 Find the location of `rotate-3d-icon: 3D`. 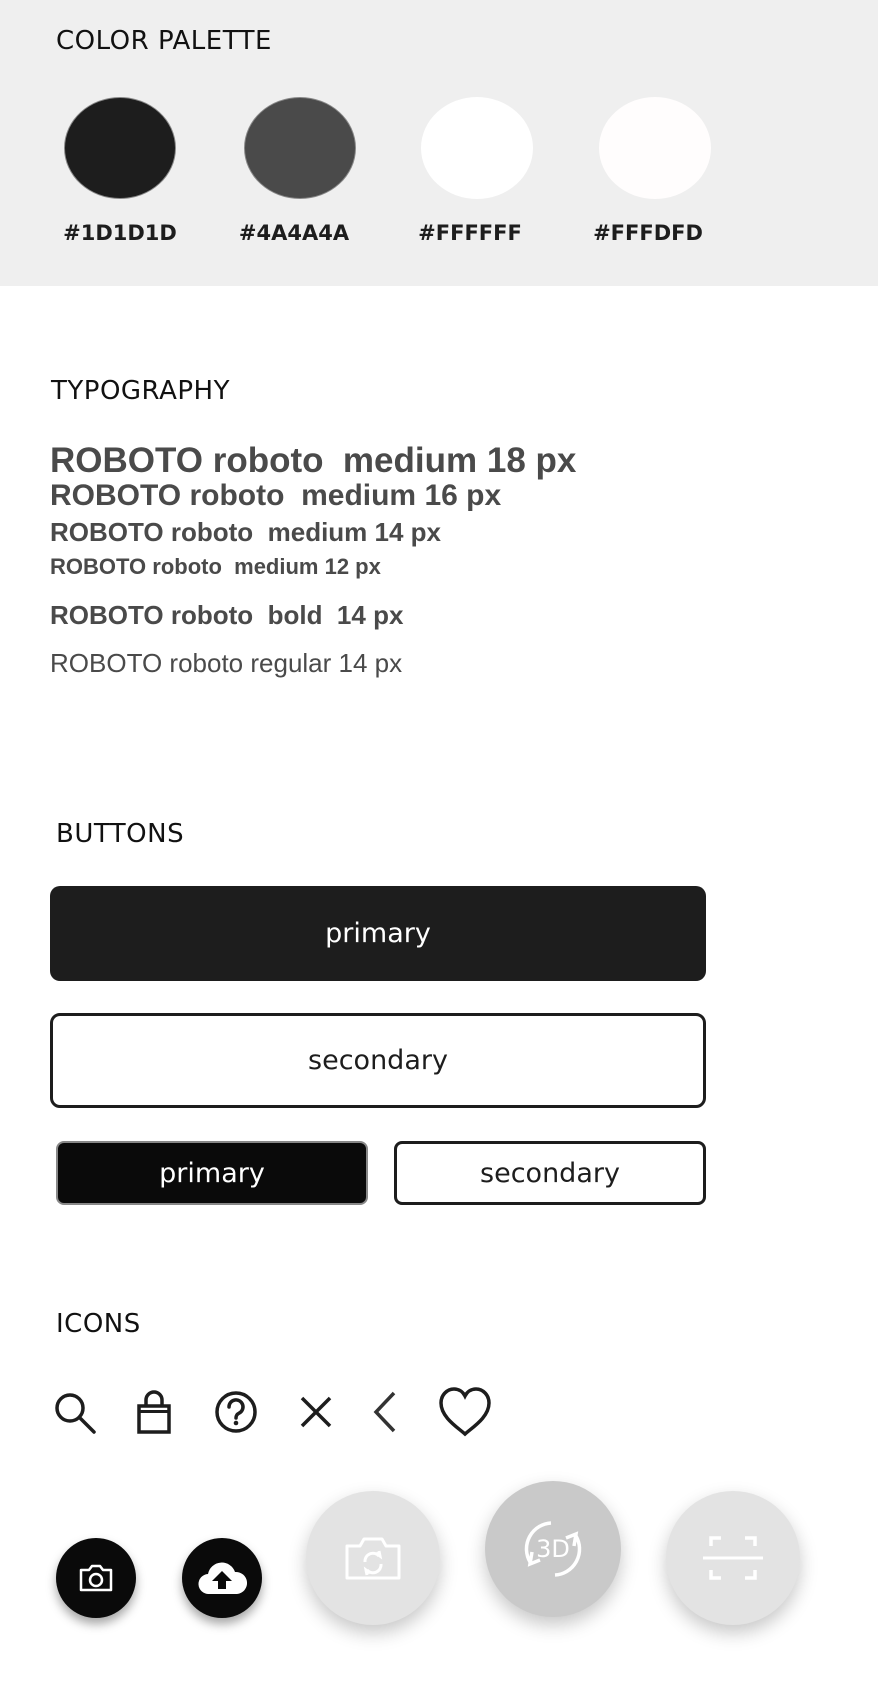

rotate-3d-icon: 3D is located at coordinates (553, 1549).